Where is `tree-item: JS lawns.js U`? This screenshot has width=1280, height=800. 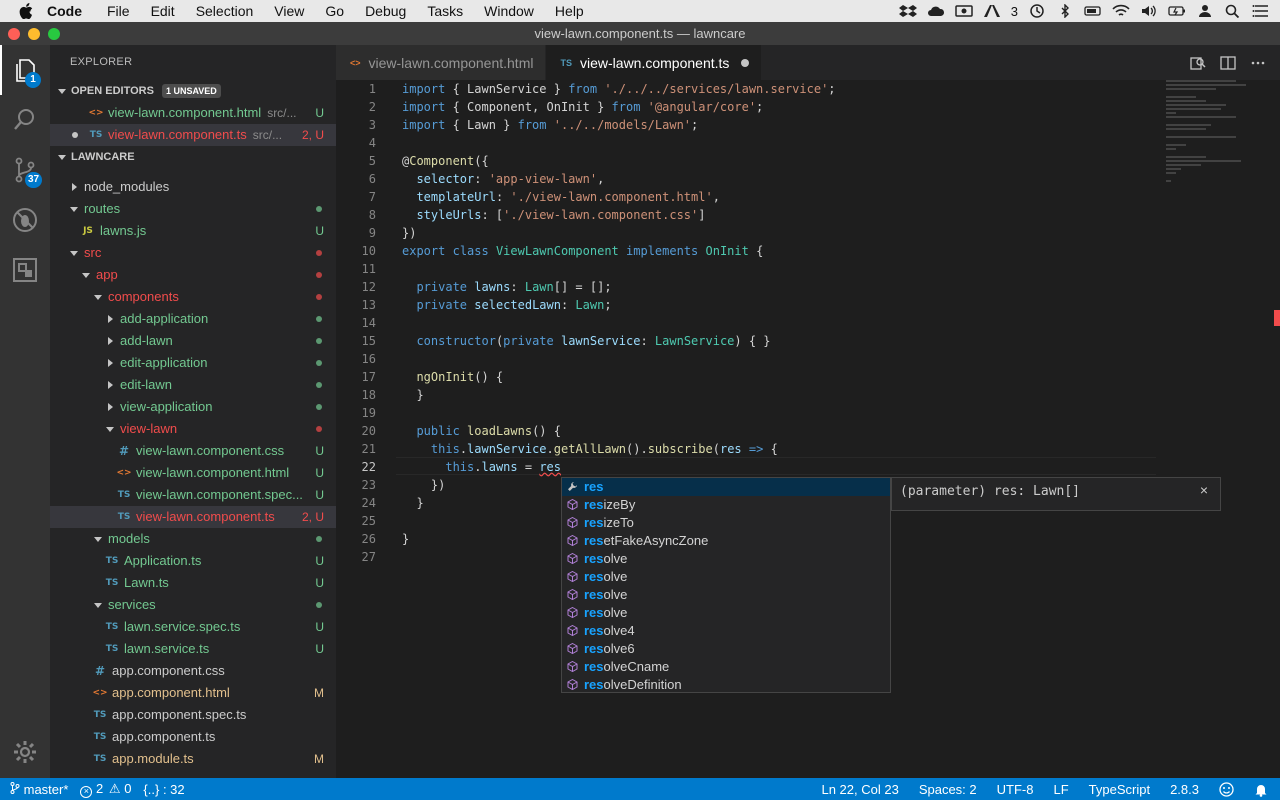 tree-item: JS lawns.js U is located at coordinates (193, 231).